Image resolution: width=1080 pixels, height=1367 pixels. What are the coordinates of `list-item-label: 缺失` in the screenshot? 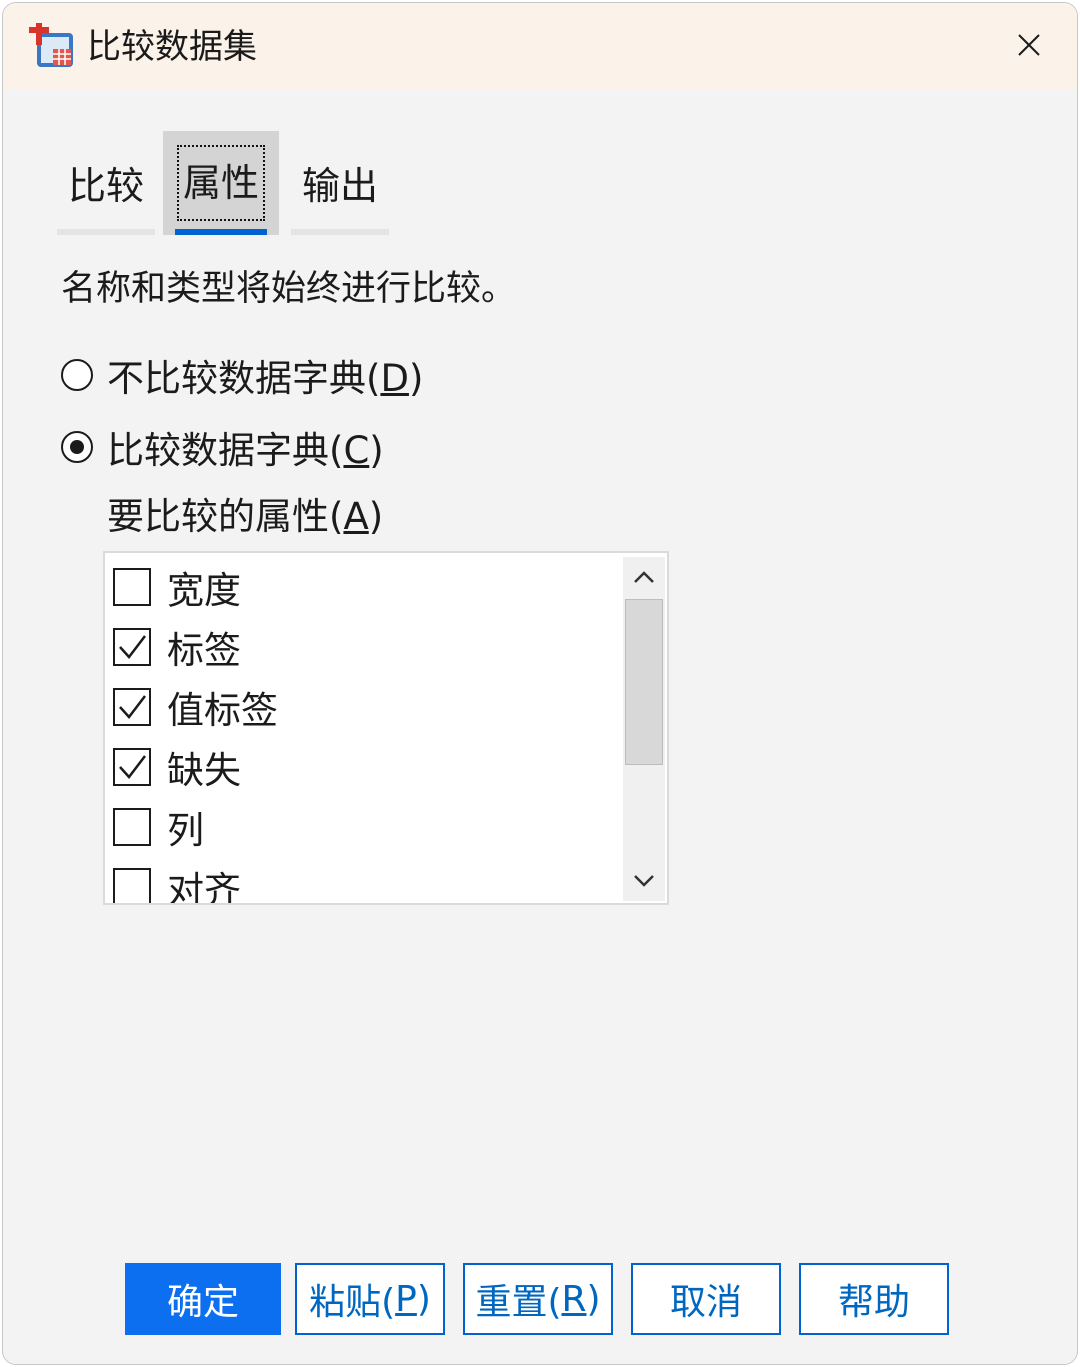 It's located at (204, 770).